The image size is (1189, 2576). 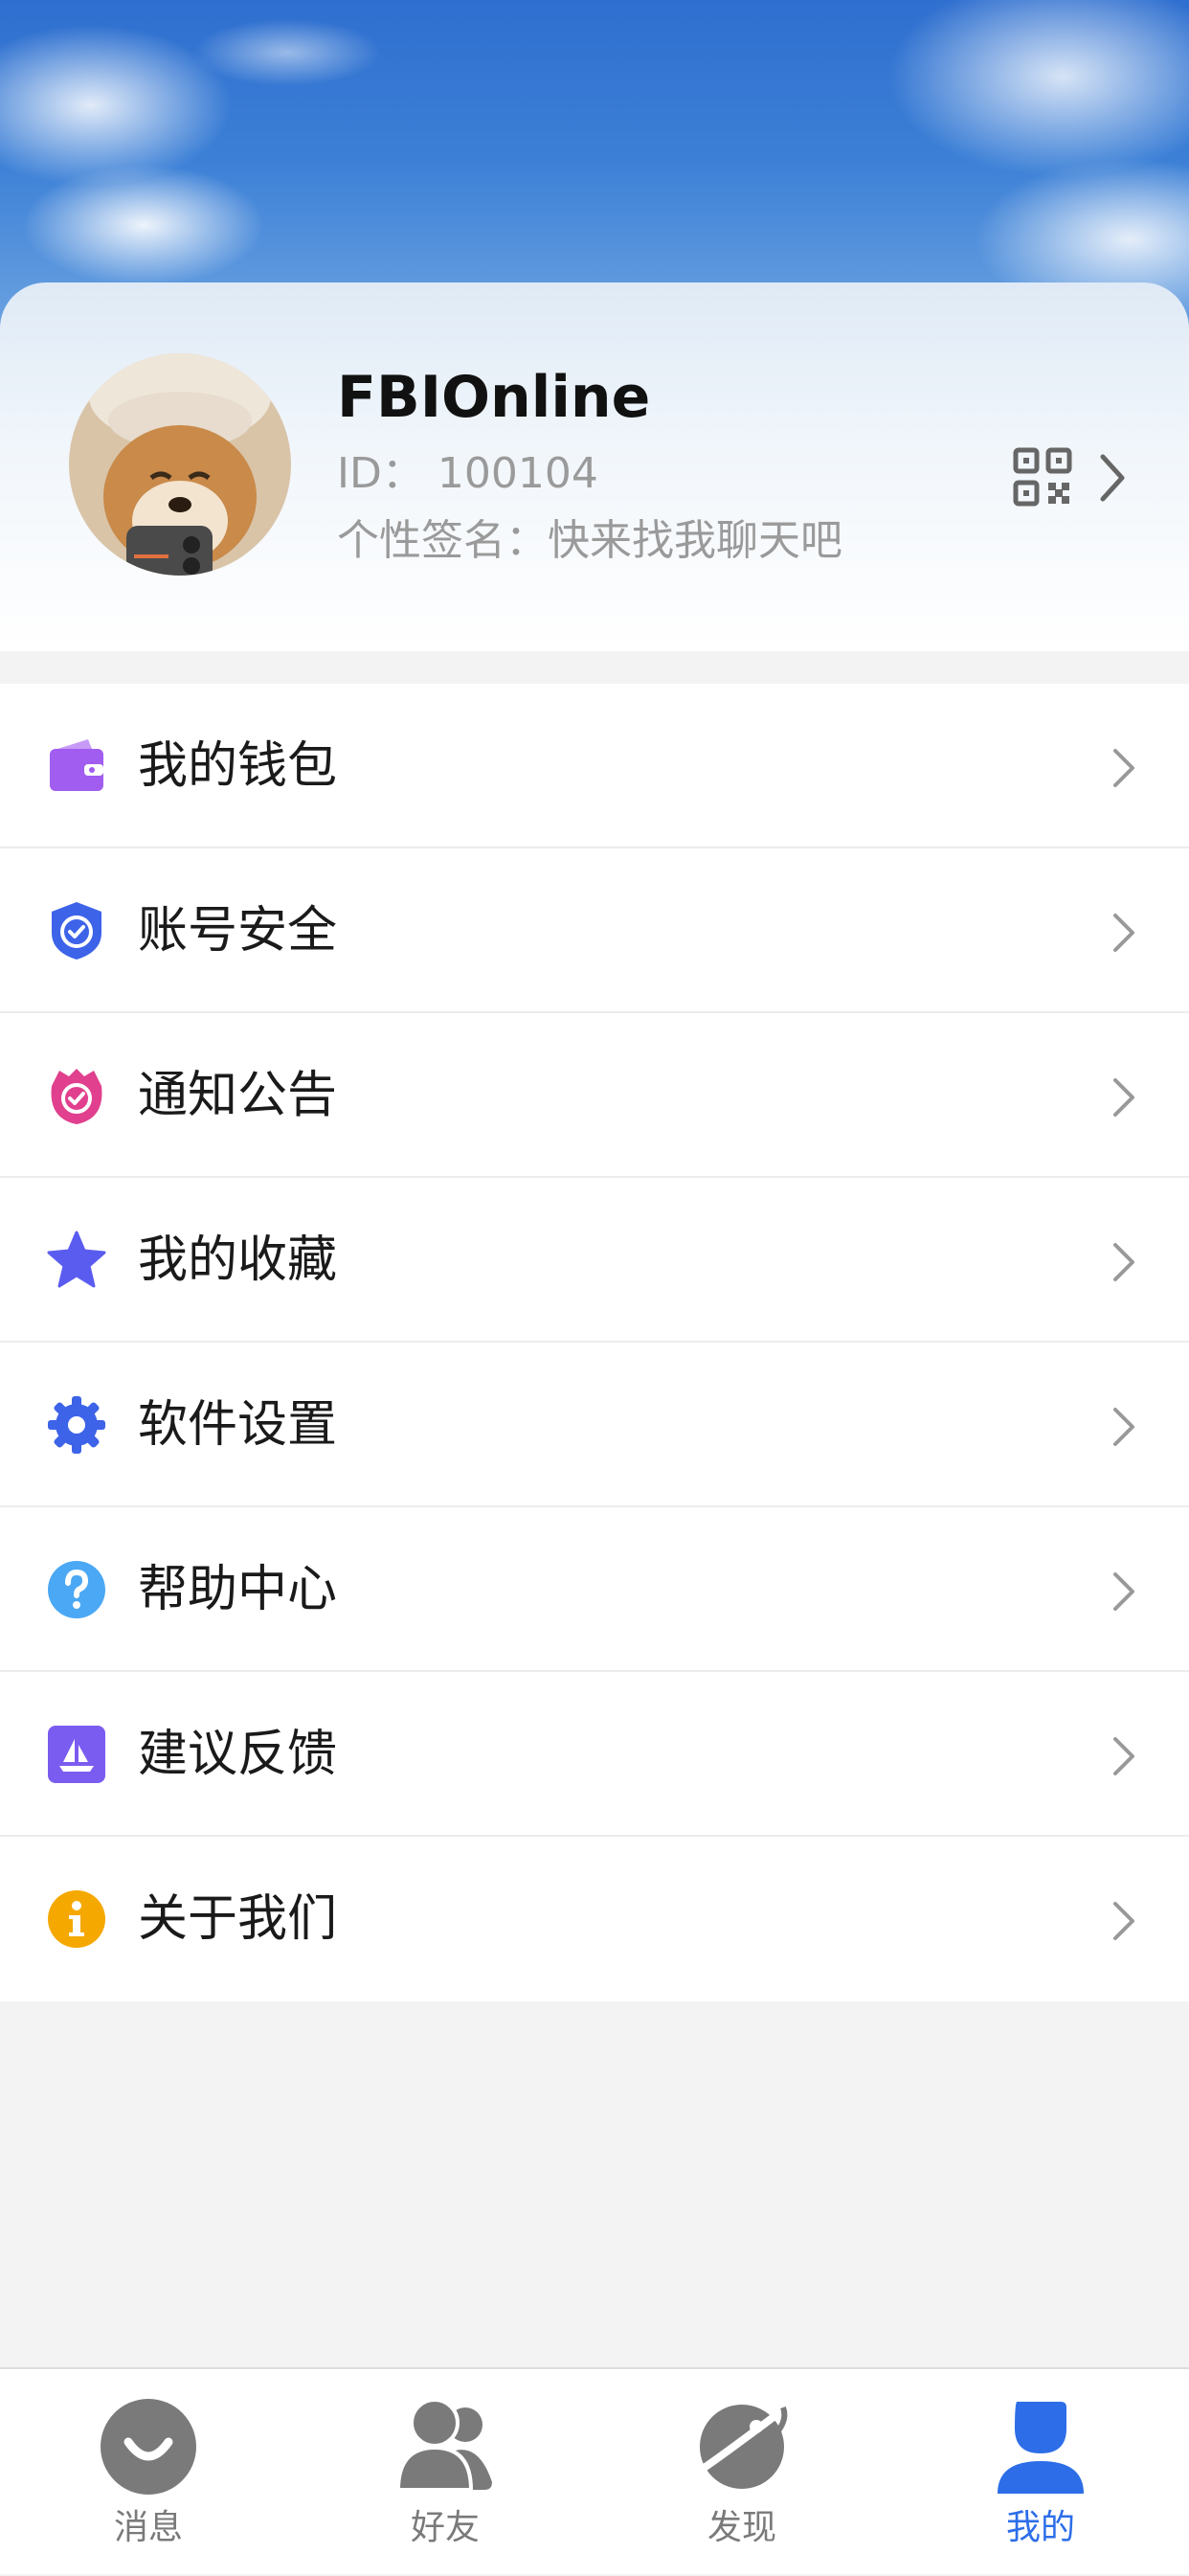 What do you see at coordinates (238, 1754) in the screenshot?
I see `menu-label: 建议反馈` at bounding box center [238, 1754].